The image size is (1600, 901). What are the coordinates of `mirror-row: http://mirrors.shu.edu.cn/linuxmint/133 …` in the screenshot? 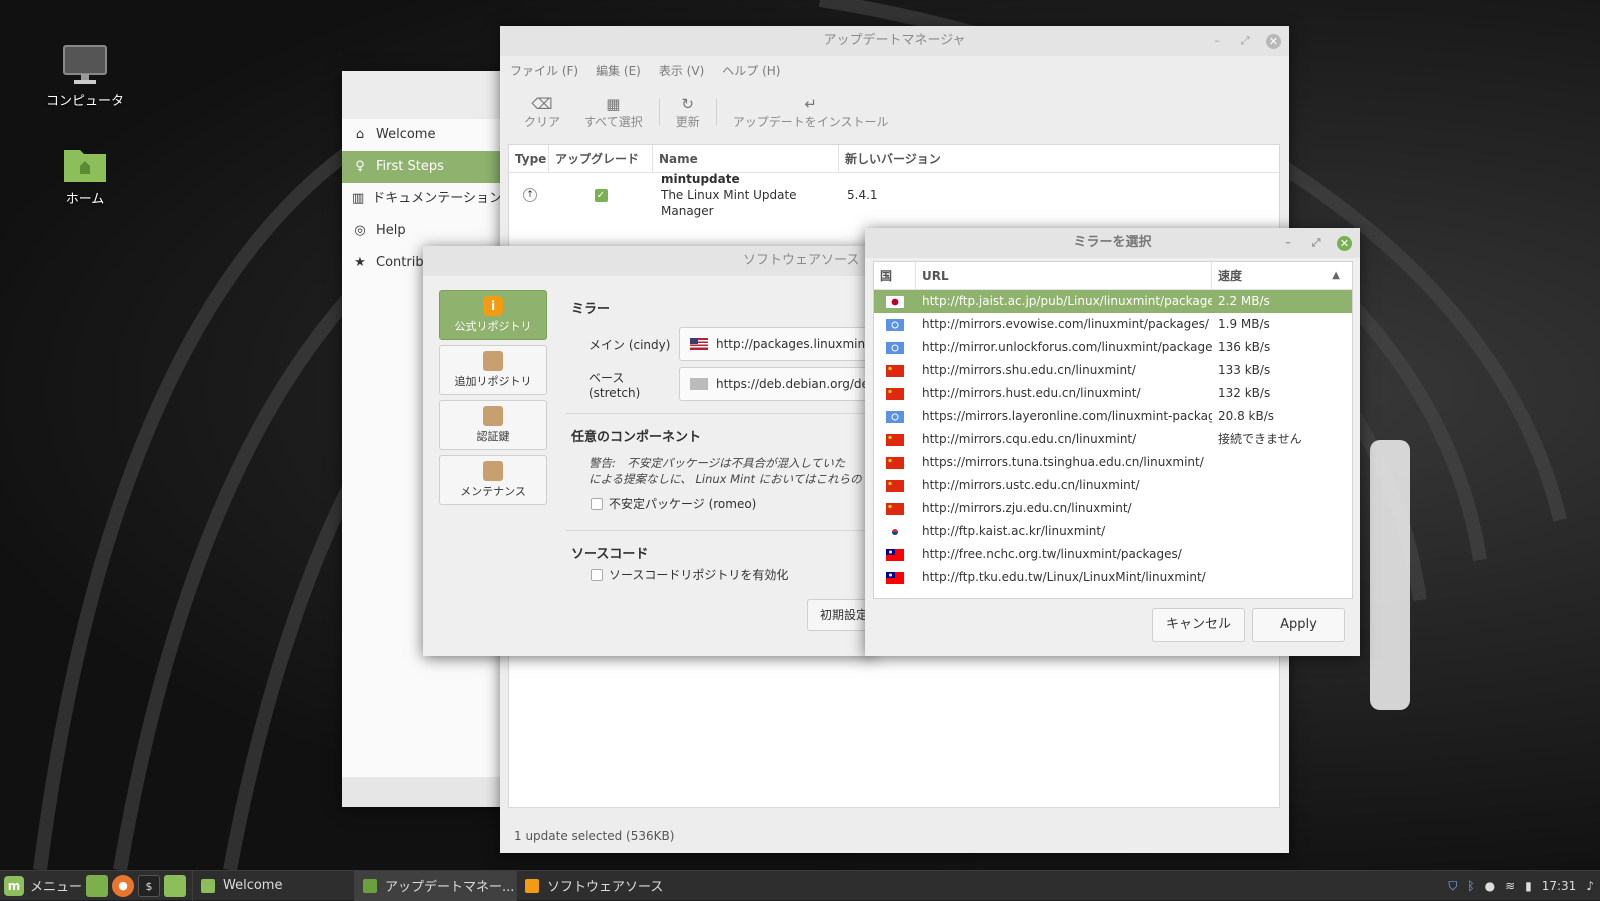 It's located at (1113, 370).